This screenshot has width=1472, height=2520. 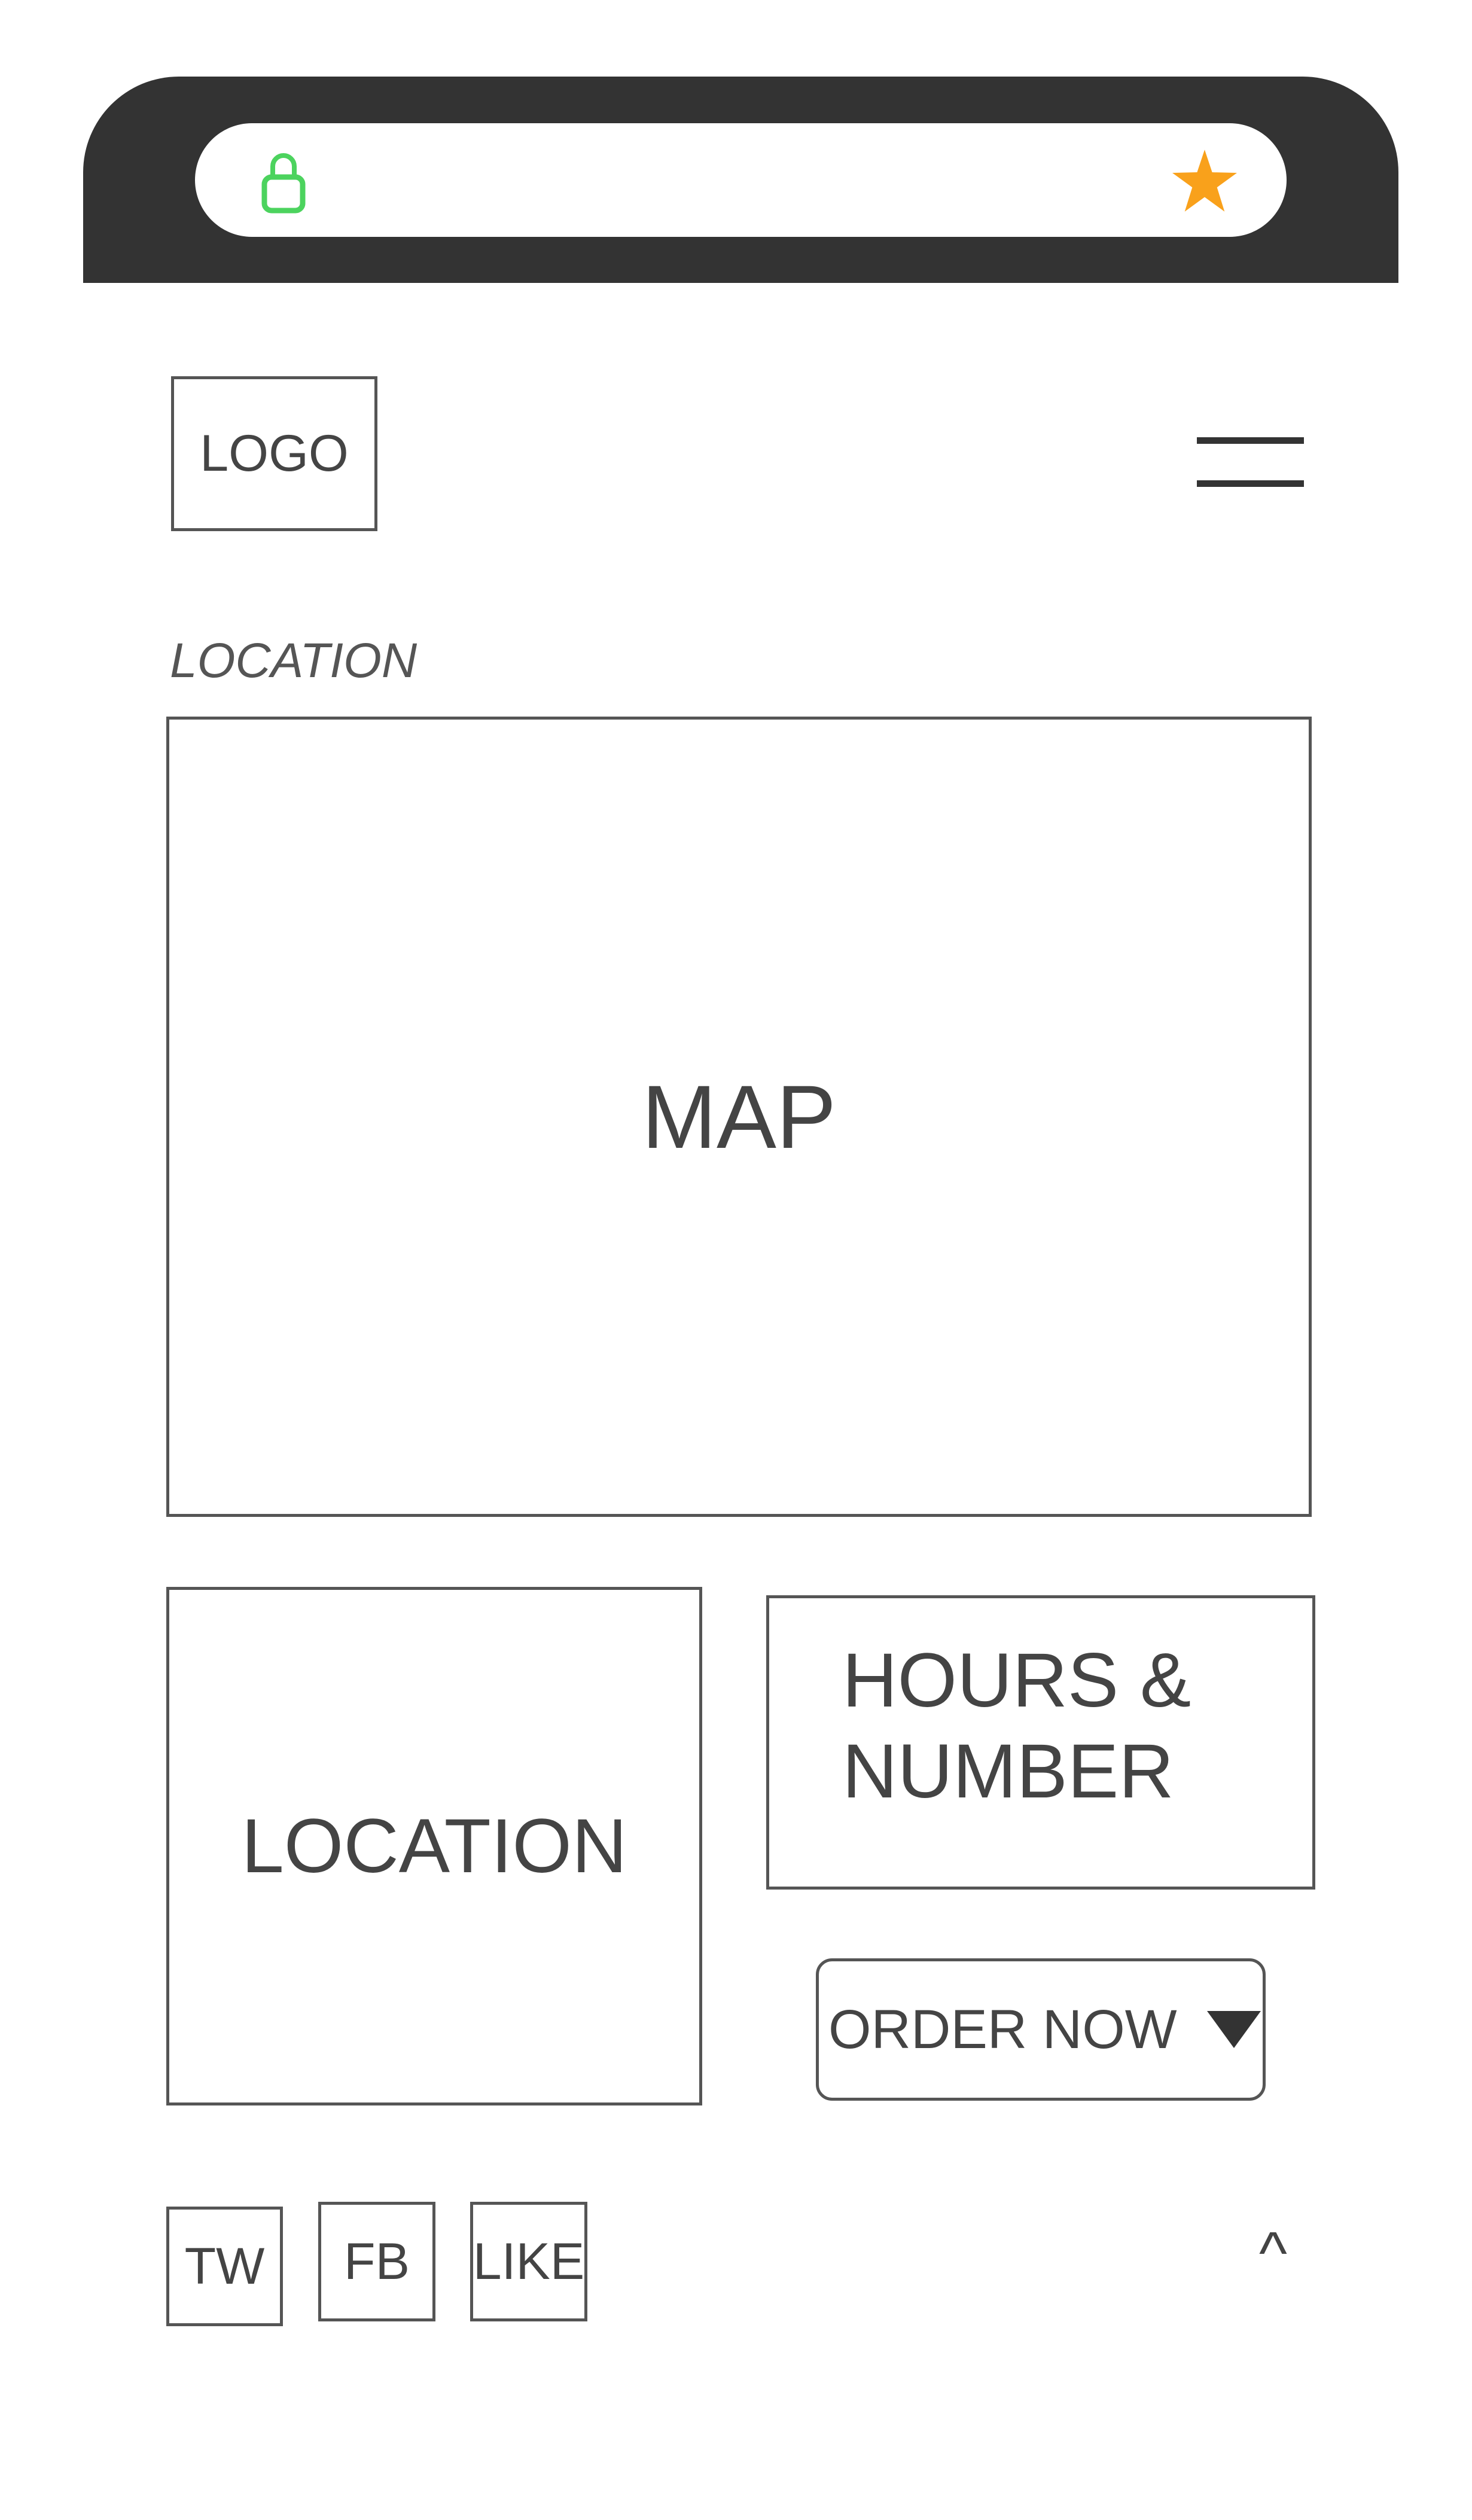 I want to click on twitter-button: TW, so click(x=224, y=2266).